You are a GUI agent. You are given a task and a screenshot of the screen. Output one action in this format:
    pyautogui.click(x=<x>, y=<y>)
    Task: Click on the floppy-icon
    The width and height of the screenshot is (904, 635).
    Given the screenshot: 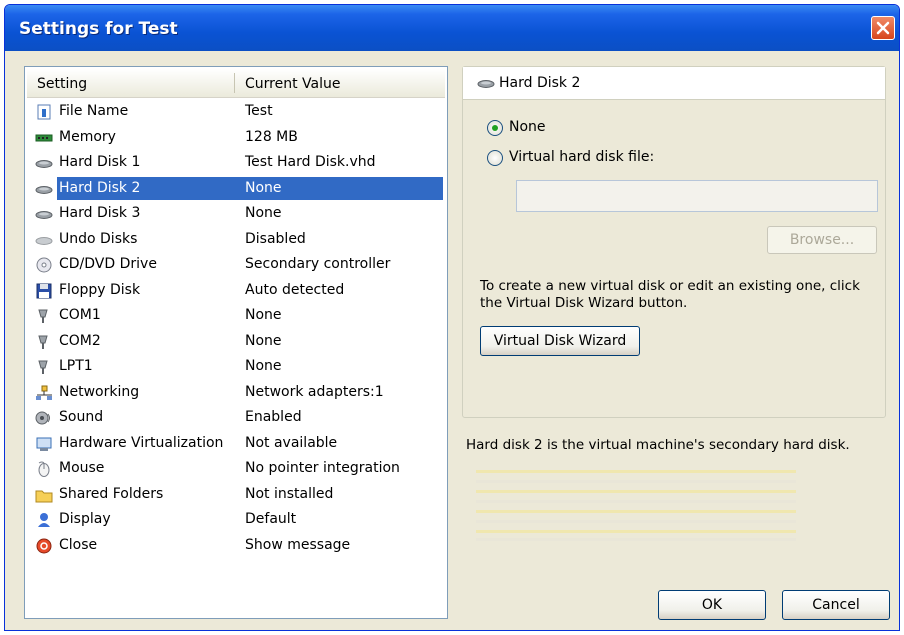 What is the action you would take?
    pyautogui.click(x=44, y=291)
    